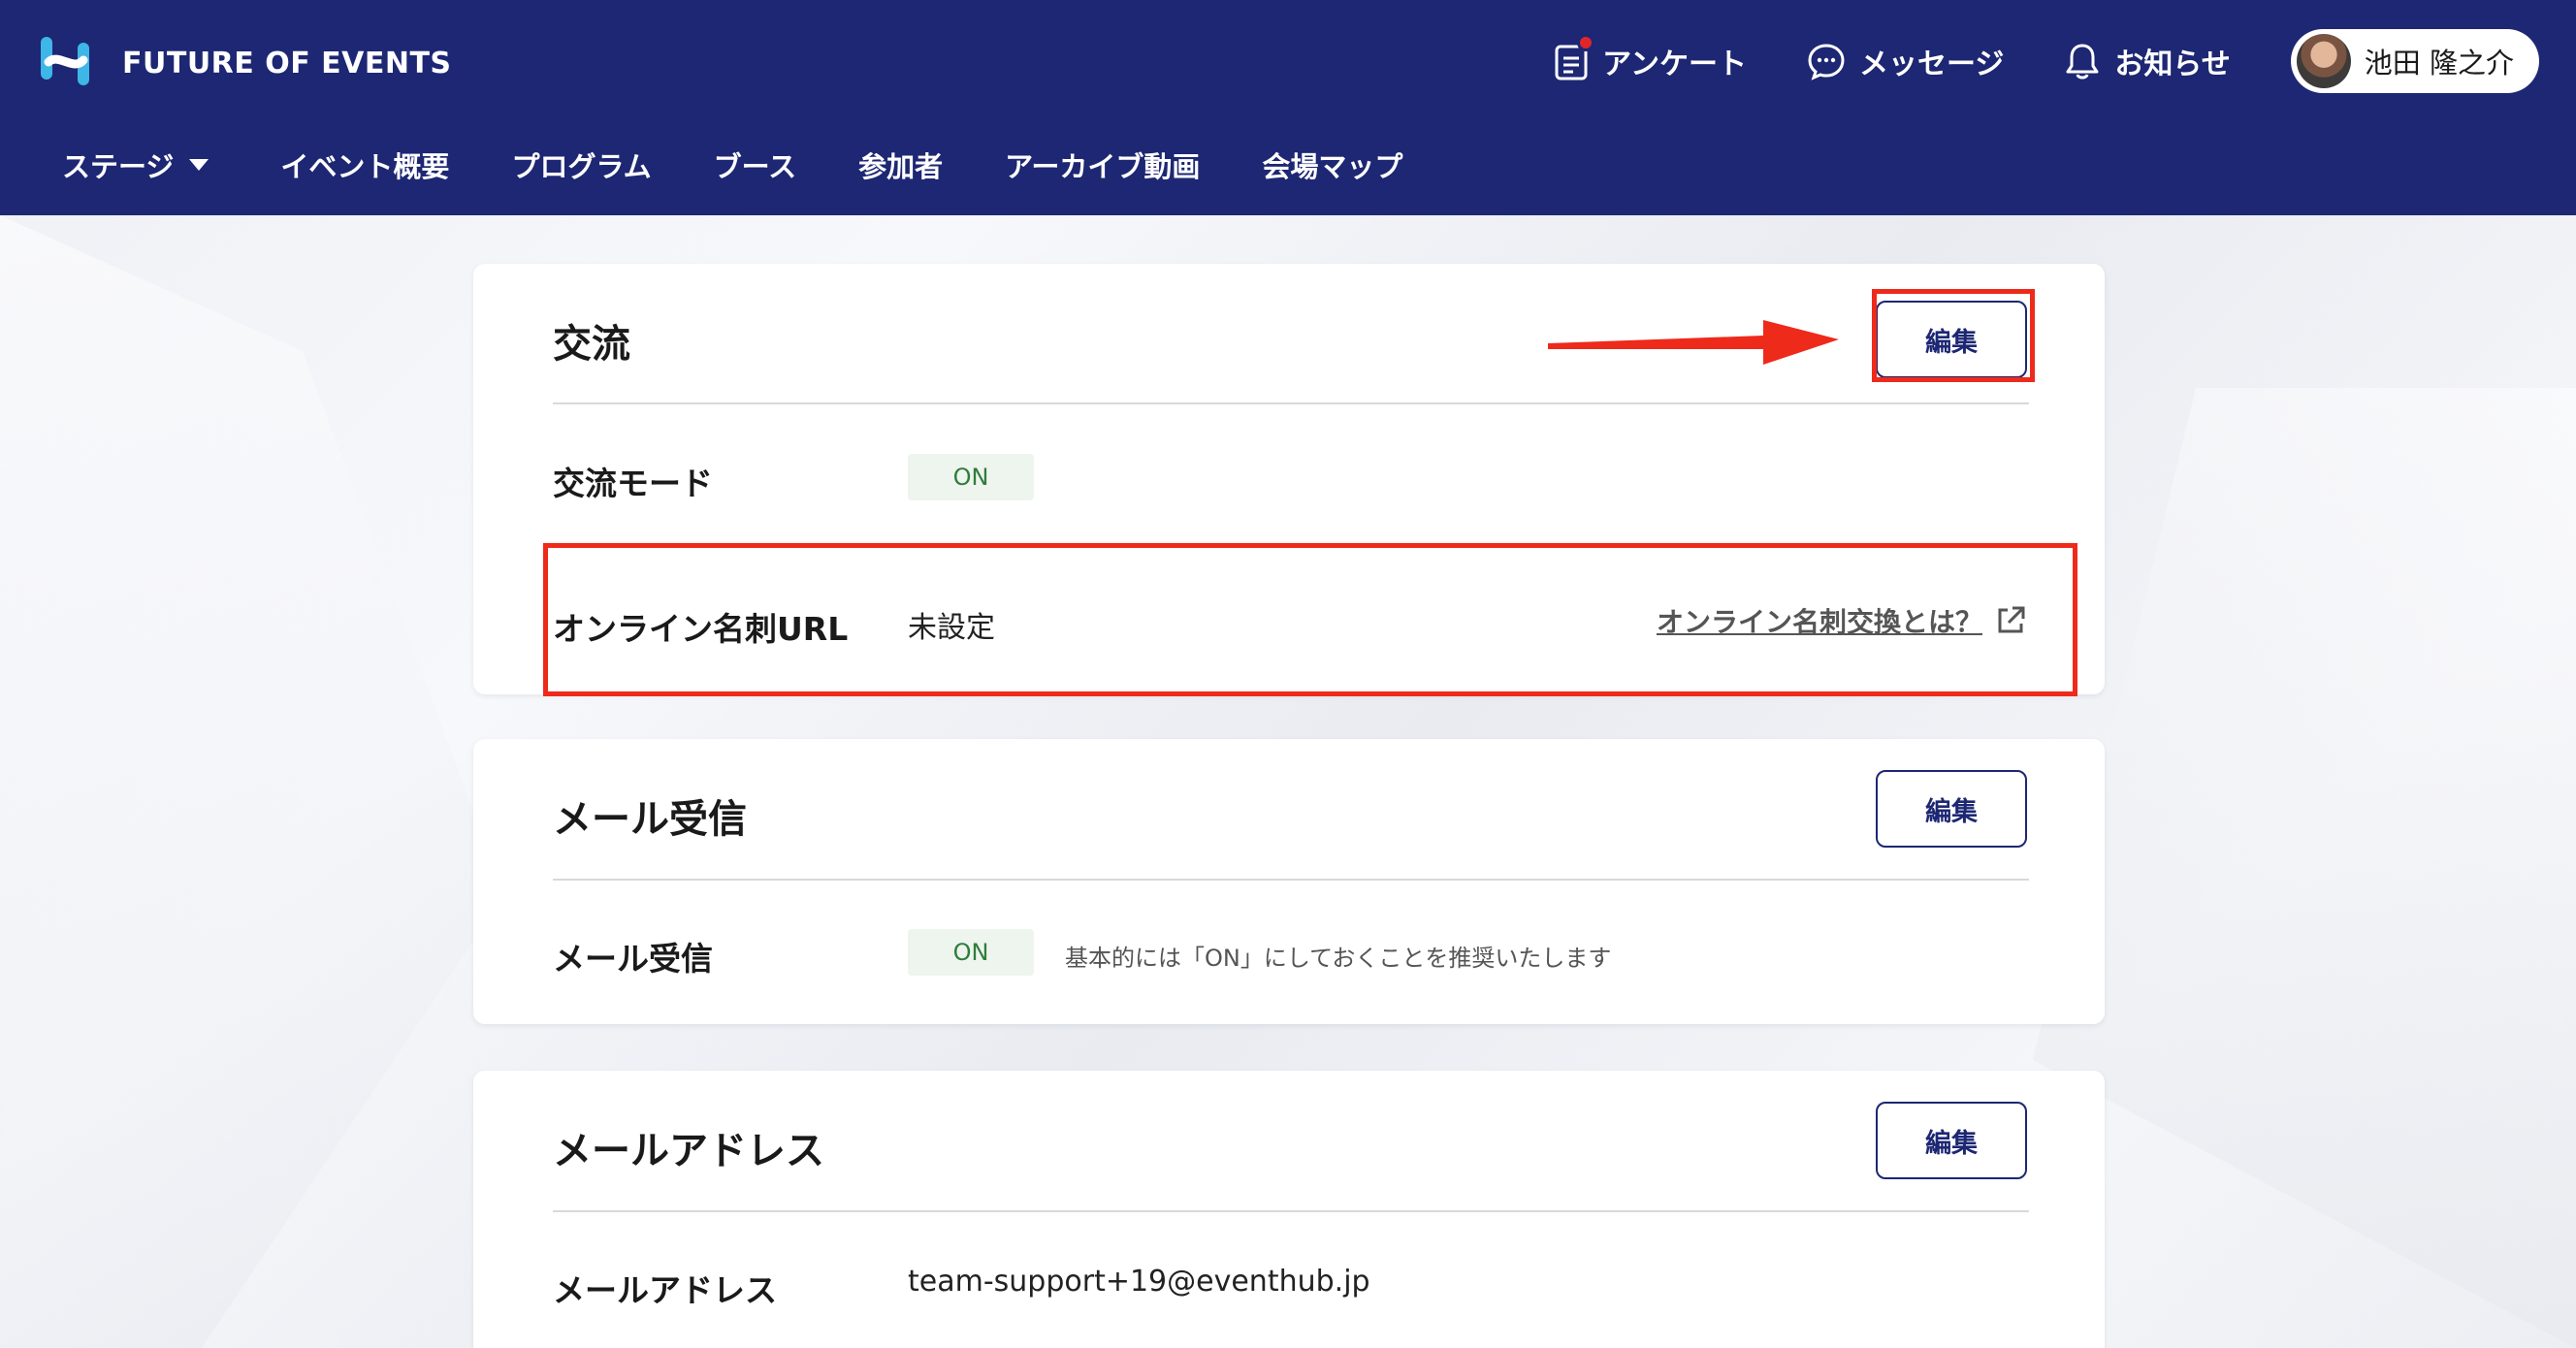 The height and width of the screenshot is (1348, 2576). What do you see at coordinates (1338, 958) in the screenshot?
I see `mail-receive-hint: 基本的には「ON」にしておくことを推奨いたします` at bounding box center [1338, 958].